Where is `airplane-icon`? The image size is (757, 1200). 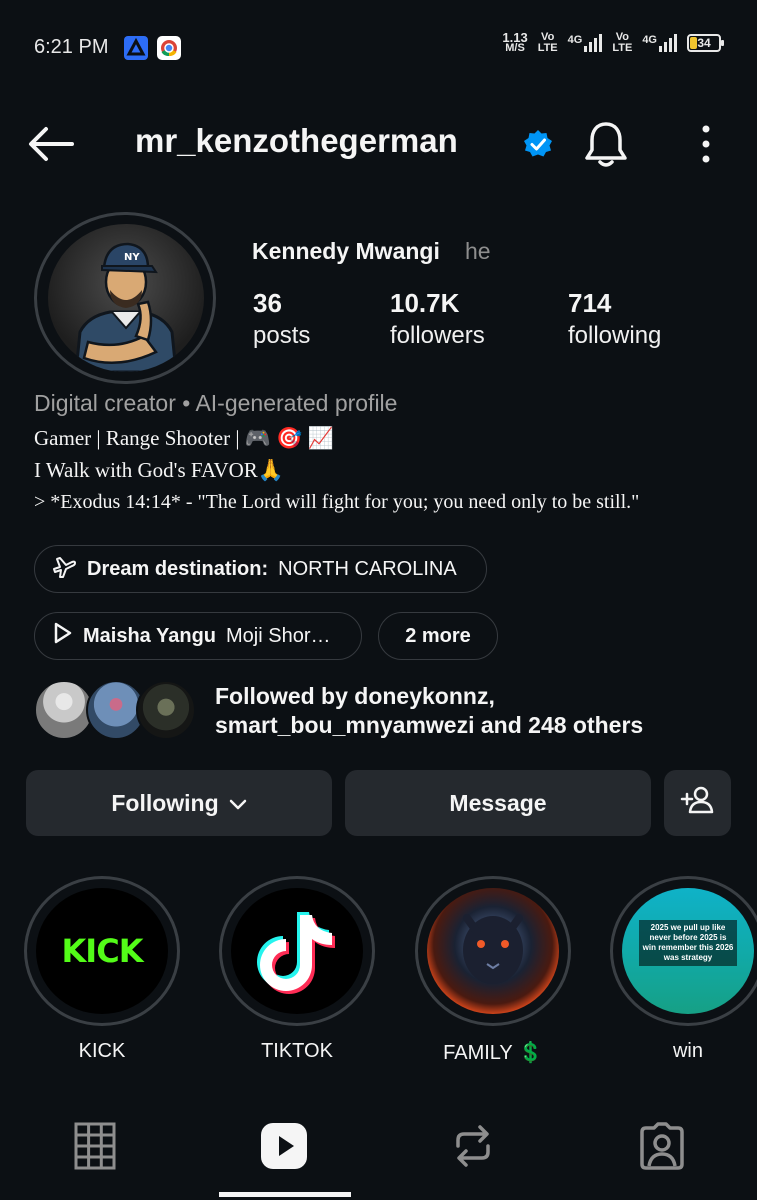 airplane-icon is located at coordinates (64, 569).